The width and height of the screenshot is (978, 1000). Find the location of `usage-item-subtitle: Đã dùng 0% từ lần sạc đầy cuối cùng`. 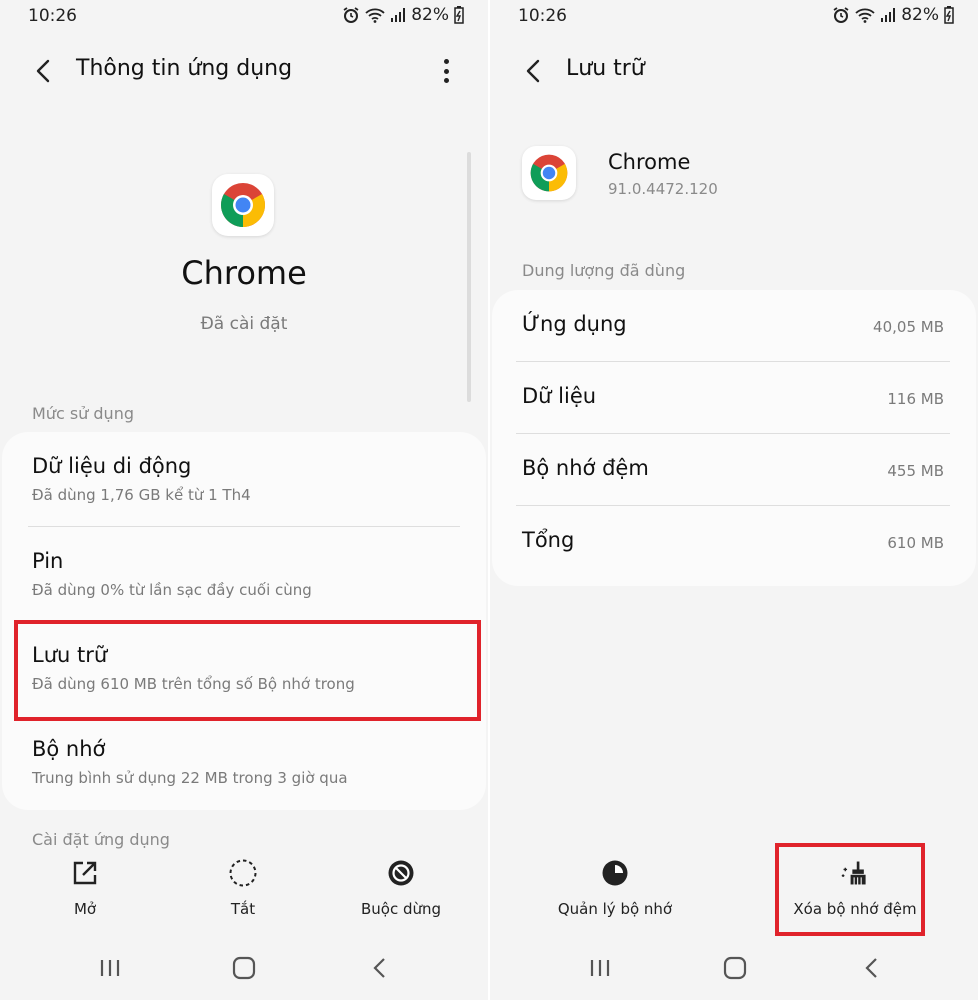

usage-item-subtitle: Đã dùng 0% từ lần sạc đầy cuối cùng is located at coordinates (172, 590).